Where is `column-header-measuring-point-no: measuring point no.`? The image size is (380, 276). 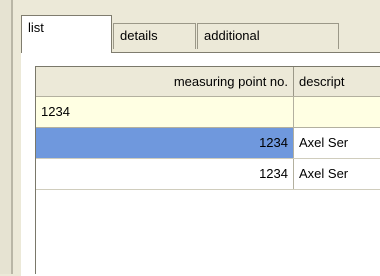 column-header-measuring-point-no: measuring point no. is located at coordinates (165, 81).